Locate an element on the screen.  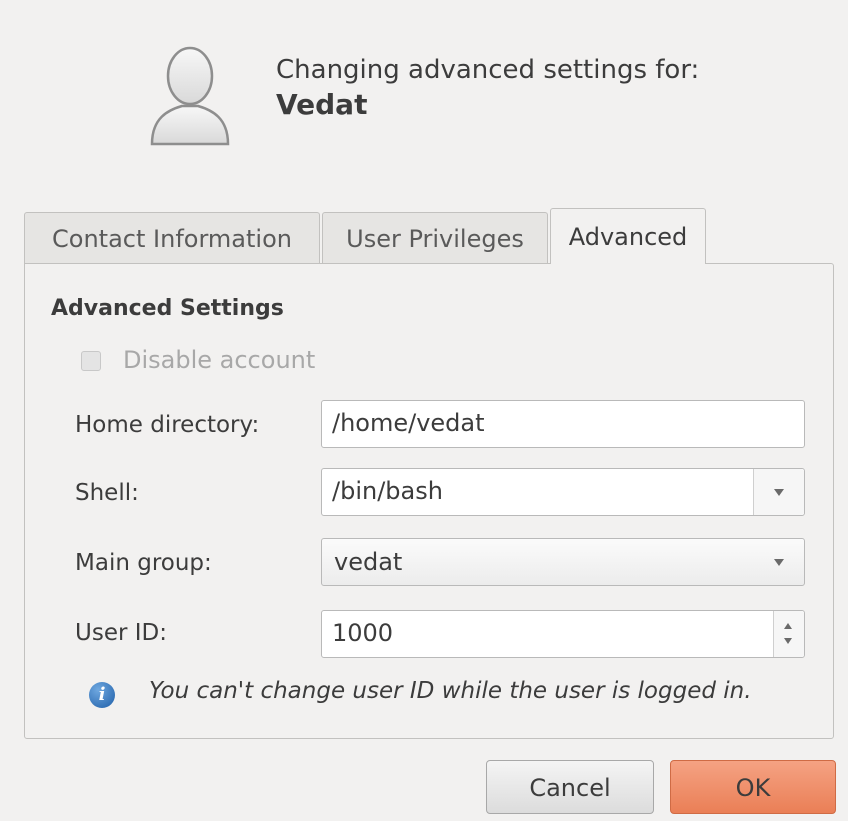
user-avatar-icon is located at coordinates (190, 96).